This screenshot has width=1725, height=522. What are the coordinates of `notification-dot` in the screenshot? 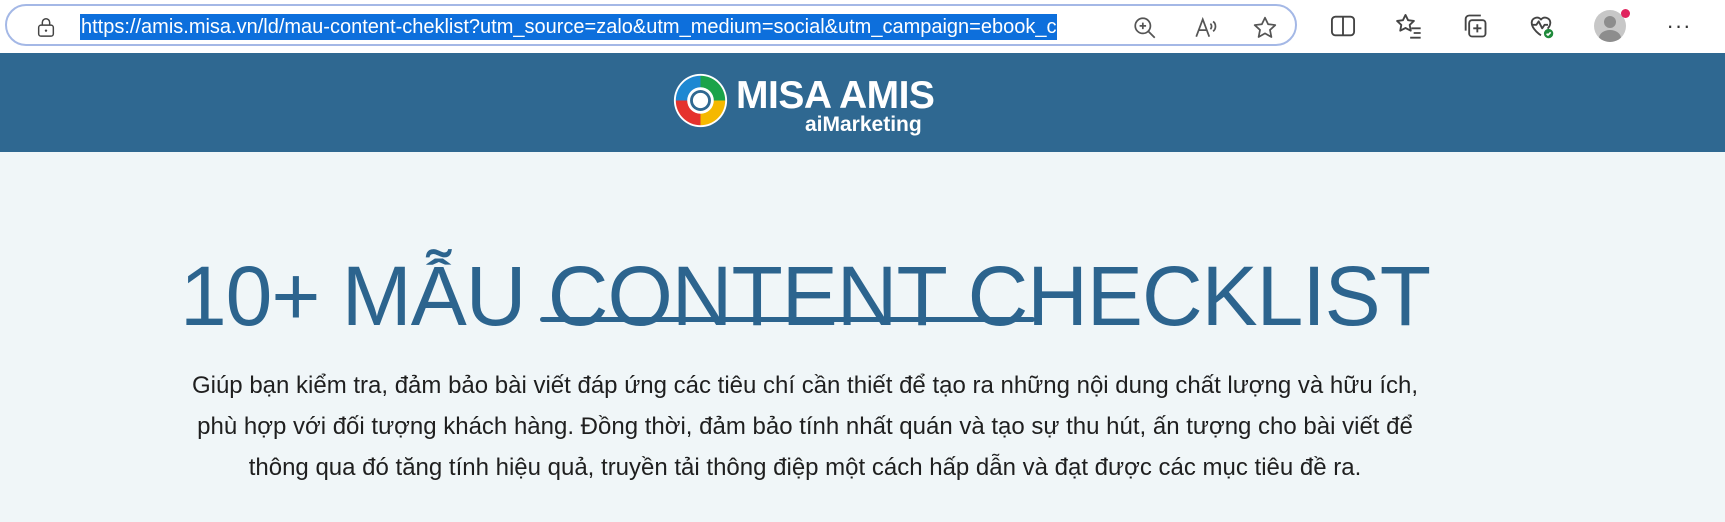 It's located at (1625, 13).